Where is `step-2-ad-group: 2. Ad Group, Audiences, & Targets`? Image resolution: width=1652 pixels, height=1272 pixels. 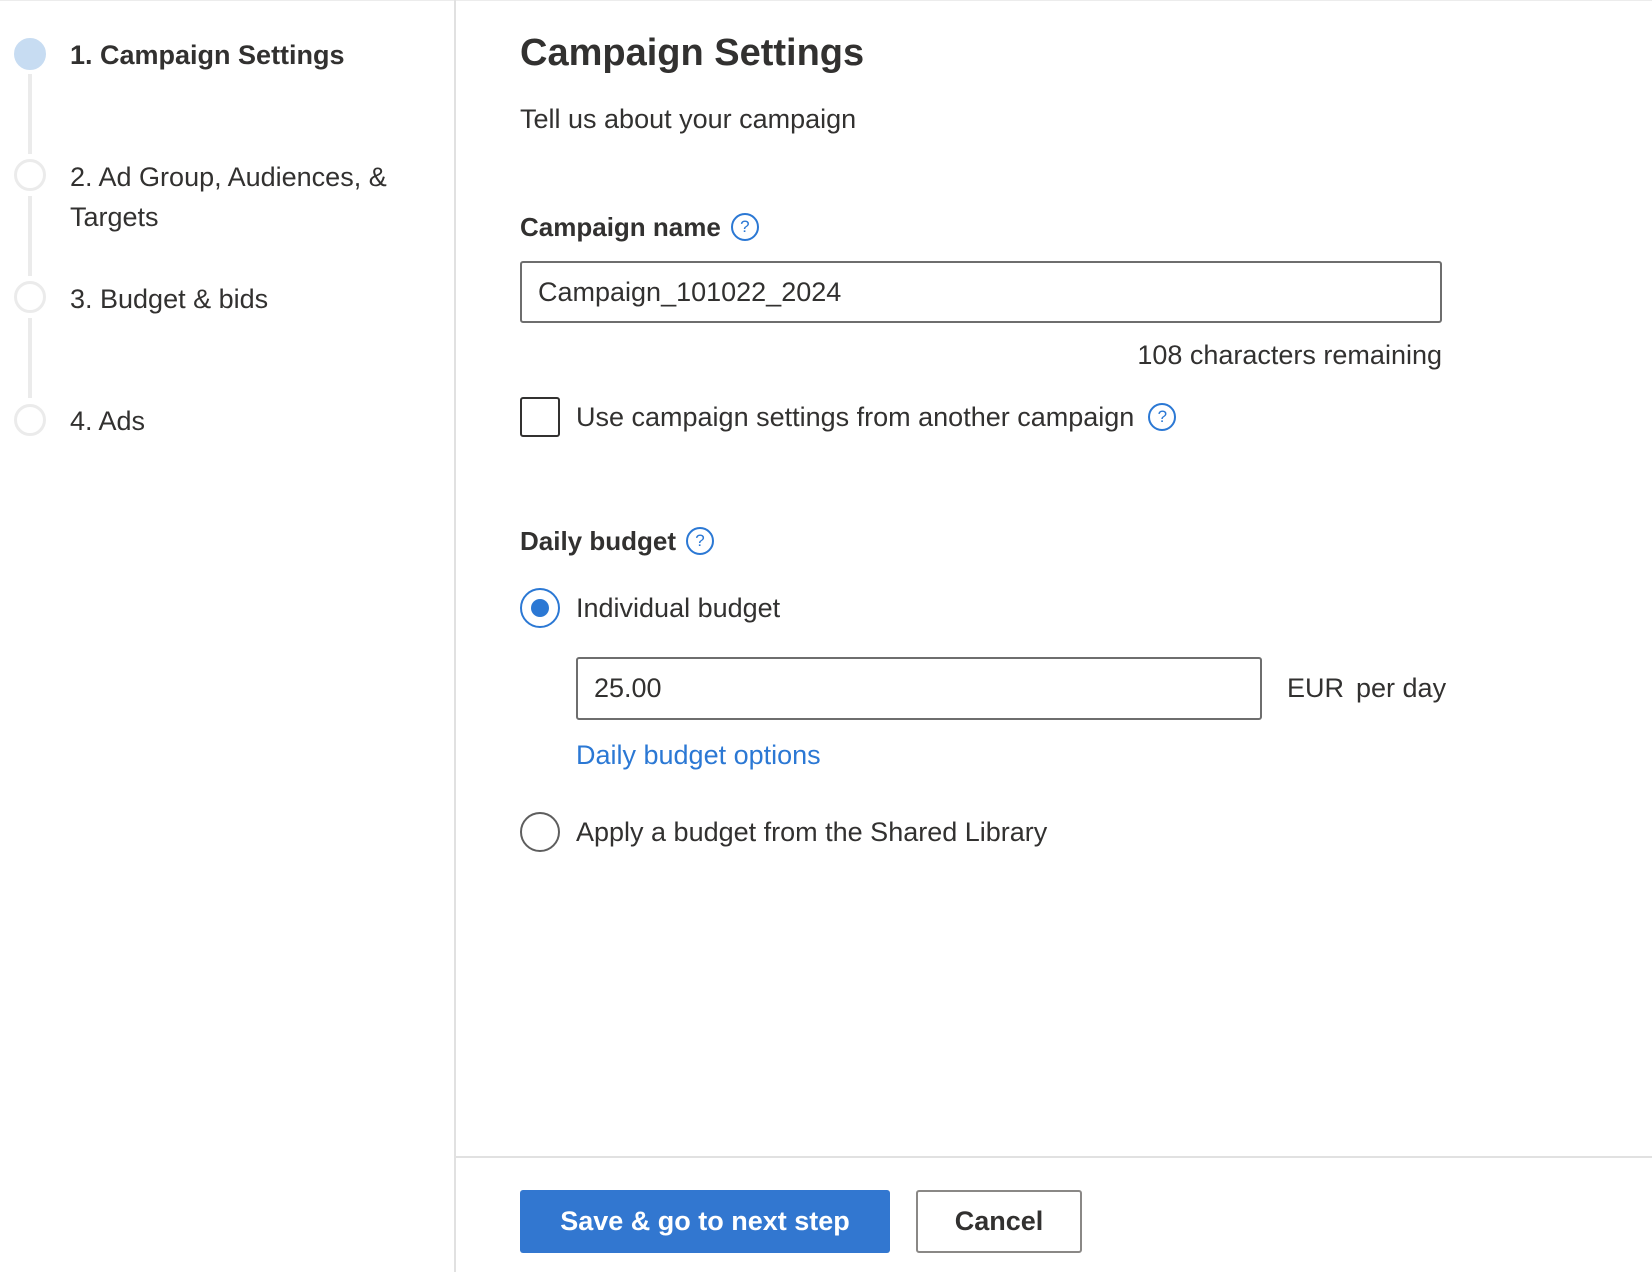 step-2-ad-group: 2. Ad Group, Audiences, & Targets is located at coordinates (250, 197).